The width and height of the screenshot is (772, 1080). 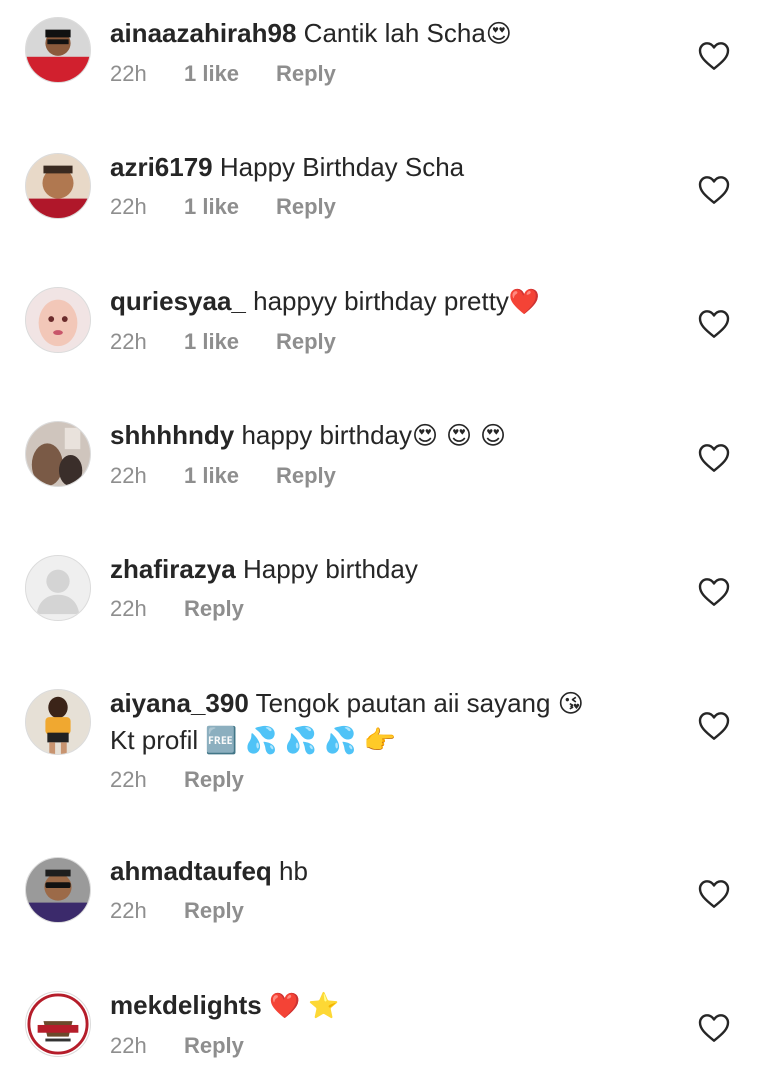 What do you see at coordinates (570, 703) in the screenshot?
I see `emoji: 😘` at bounding box center [570, 703].